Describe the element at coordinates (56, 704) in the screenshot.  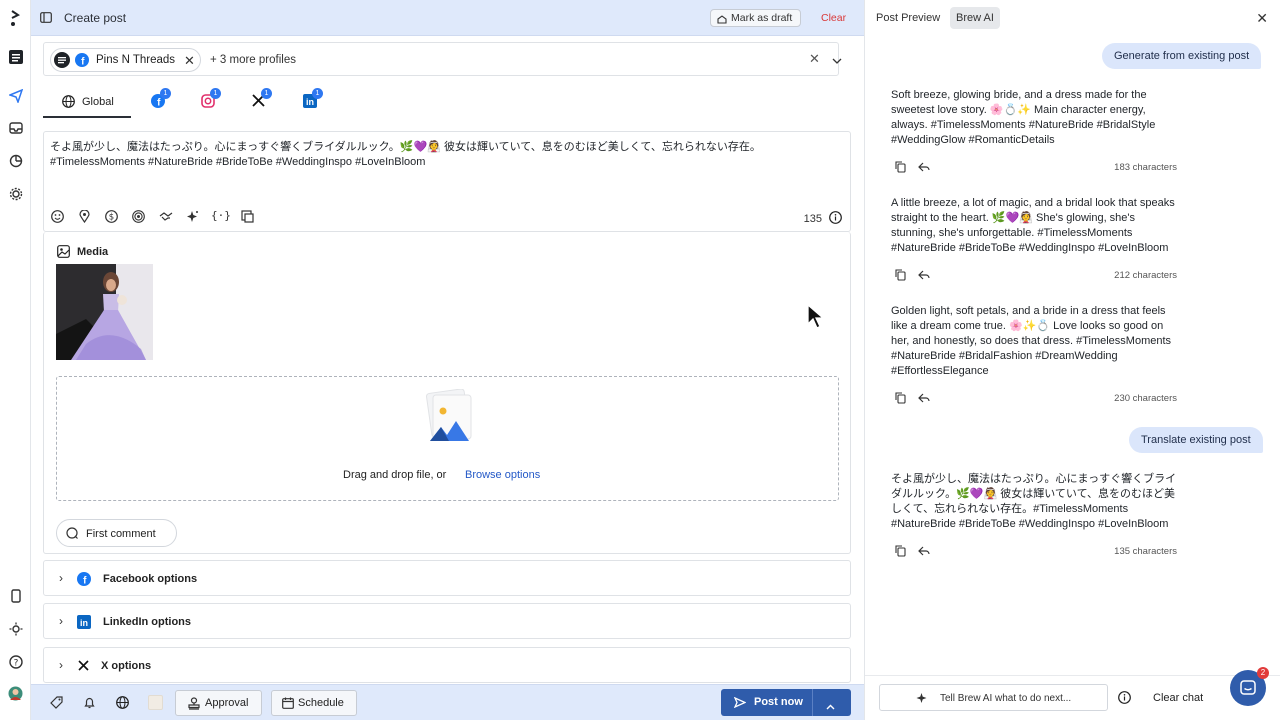
I see `tag-icon` at that location.